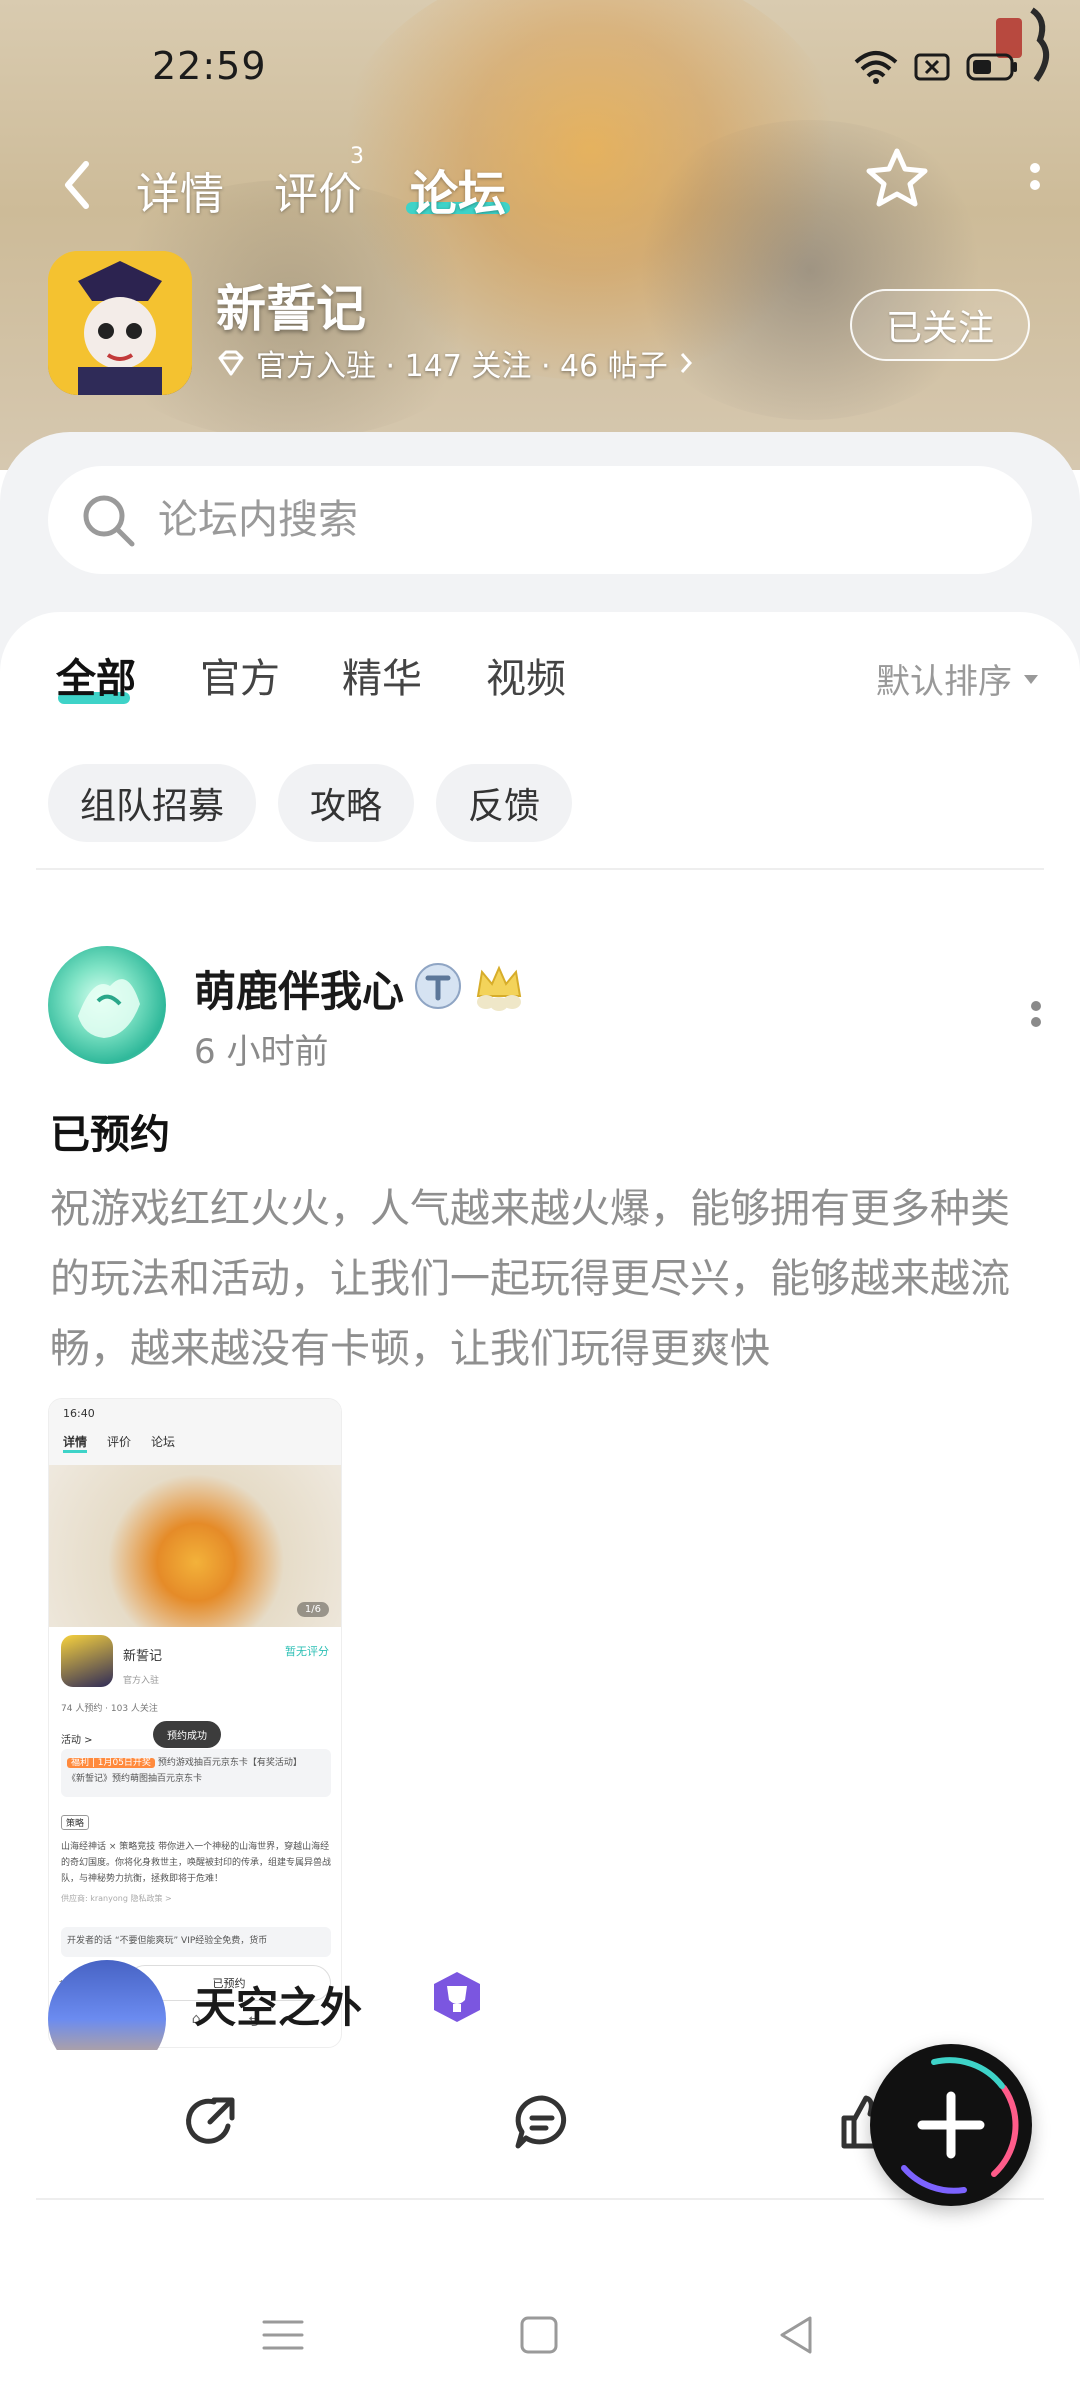 This screenshot has width=1080, height=2400. I want to click on topic-chips: 组队招募 攻略 反馈, so click(310, 803).